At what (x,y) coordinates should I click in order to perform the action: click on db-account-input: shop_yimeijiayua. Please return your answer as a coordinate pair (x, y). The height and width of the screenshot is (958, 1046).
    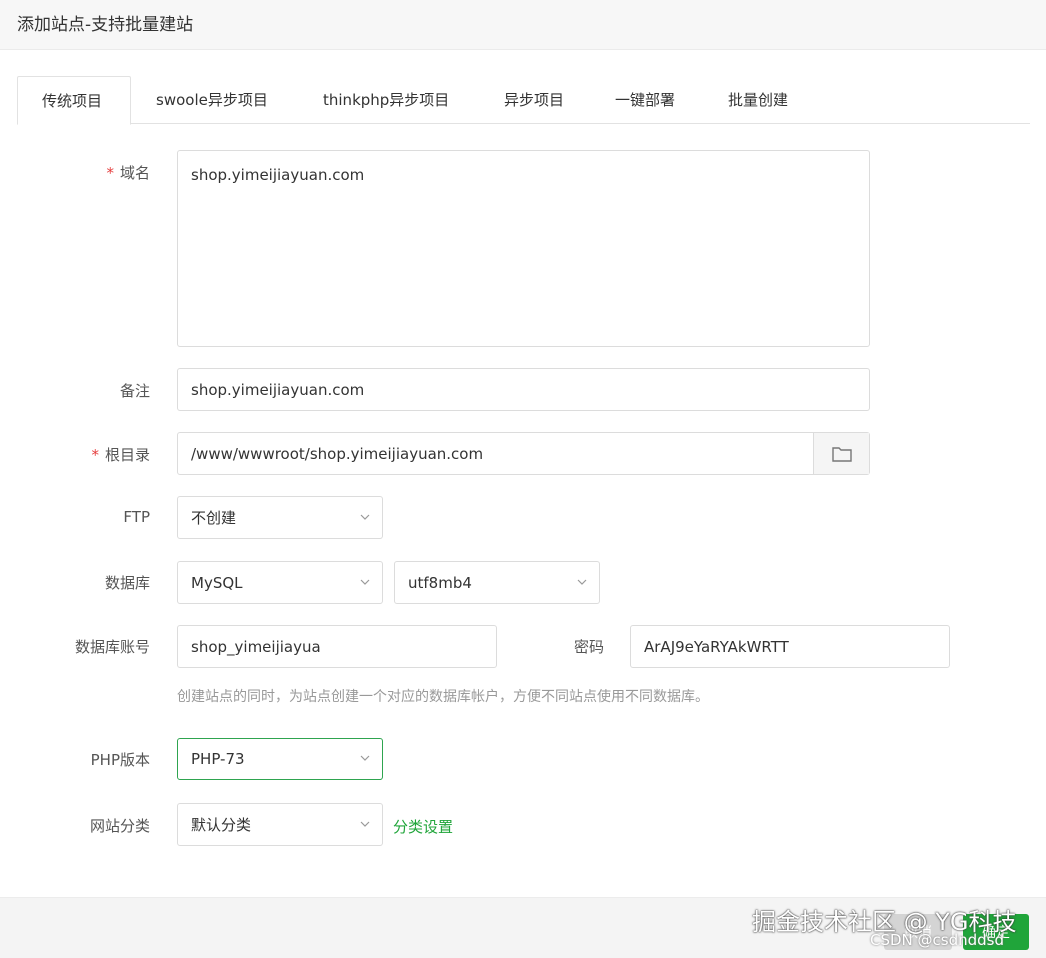
    Looking at the image, I should click on (337, 646).